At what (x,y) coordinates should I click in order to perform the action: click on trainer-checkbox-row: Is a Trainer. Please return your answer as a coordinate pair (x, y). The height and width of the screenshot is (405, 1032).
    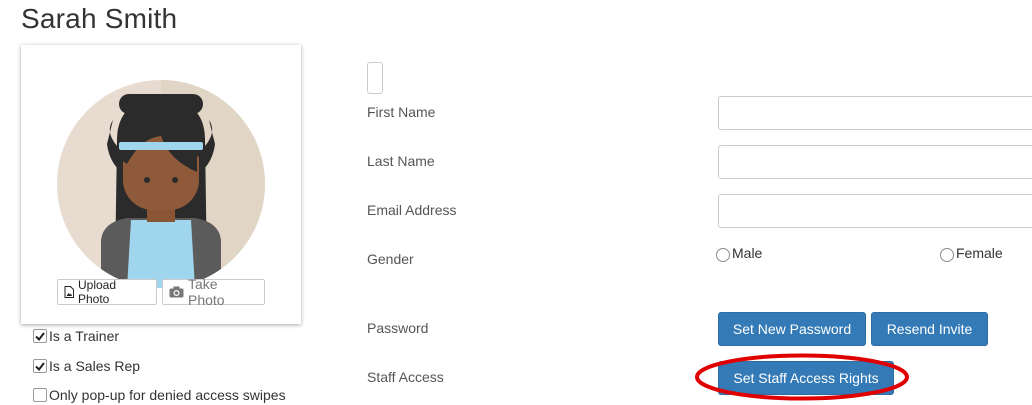
    Looking at the image, I should click on (76, 336).